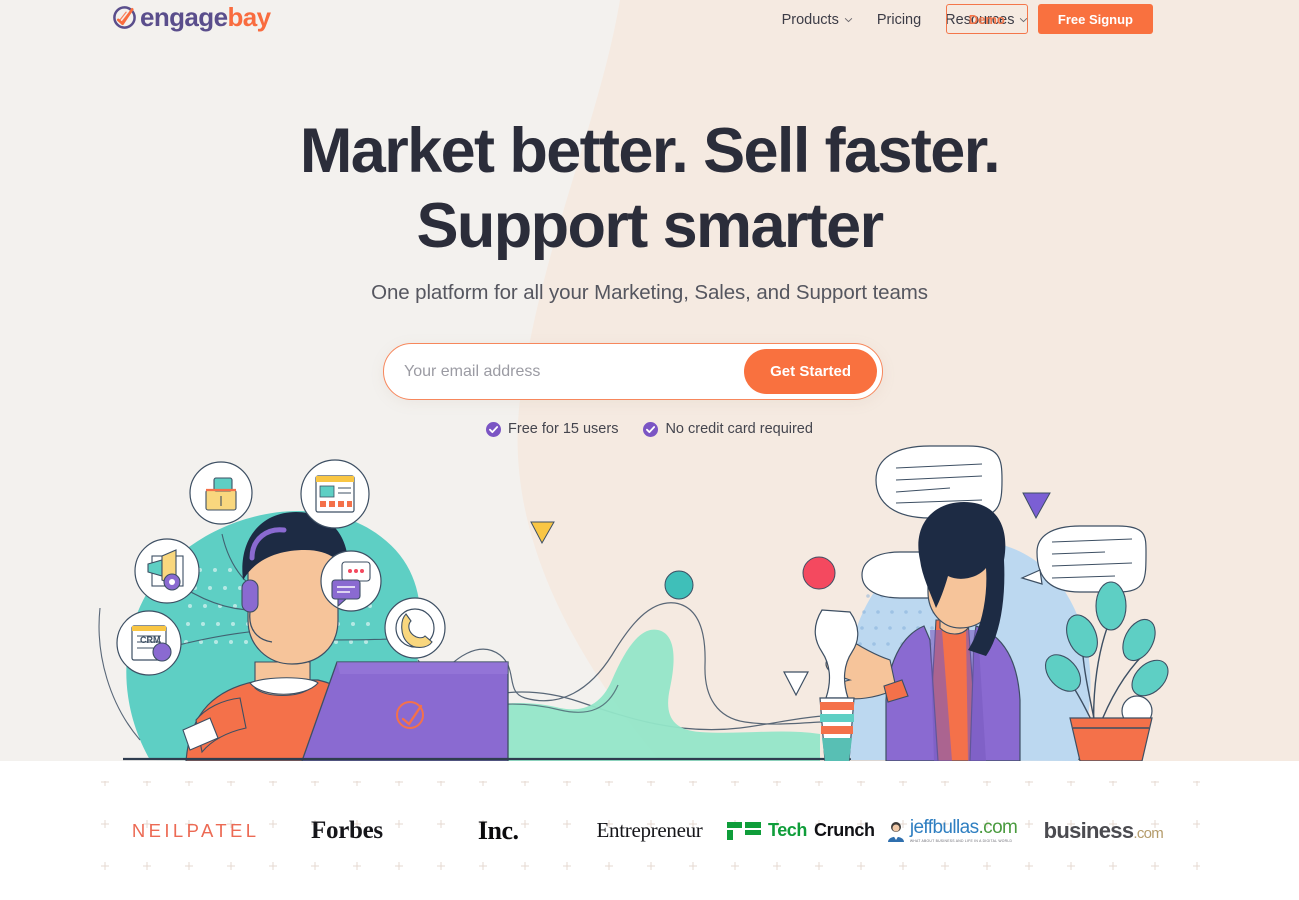 Image resolution: width=1299 pixels, height=900 pixels. Describe the element at coordinates (167, 571) in the screenshot. I see `bubble-megaphone-icon` at that location.